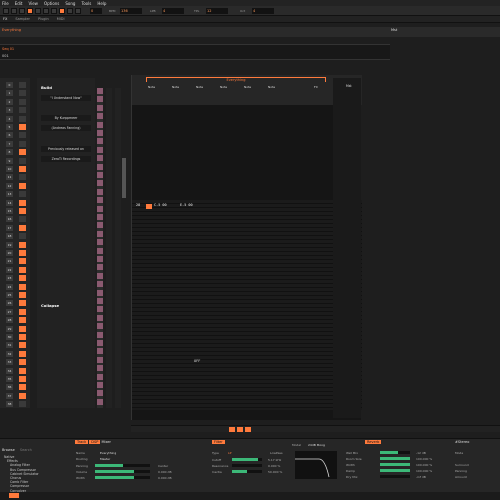 The height and width of the screenshot is (500, 500). I want to click on block-loop-icon, so click(54, 11).